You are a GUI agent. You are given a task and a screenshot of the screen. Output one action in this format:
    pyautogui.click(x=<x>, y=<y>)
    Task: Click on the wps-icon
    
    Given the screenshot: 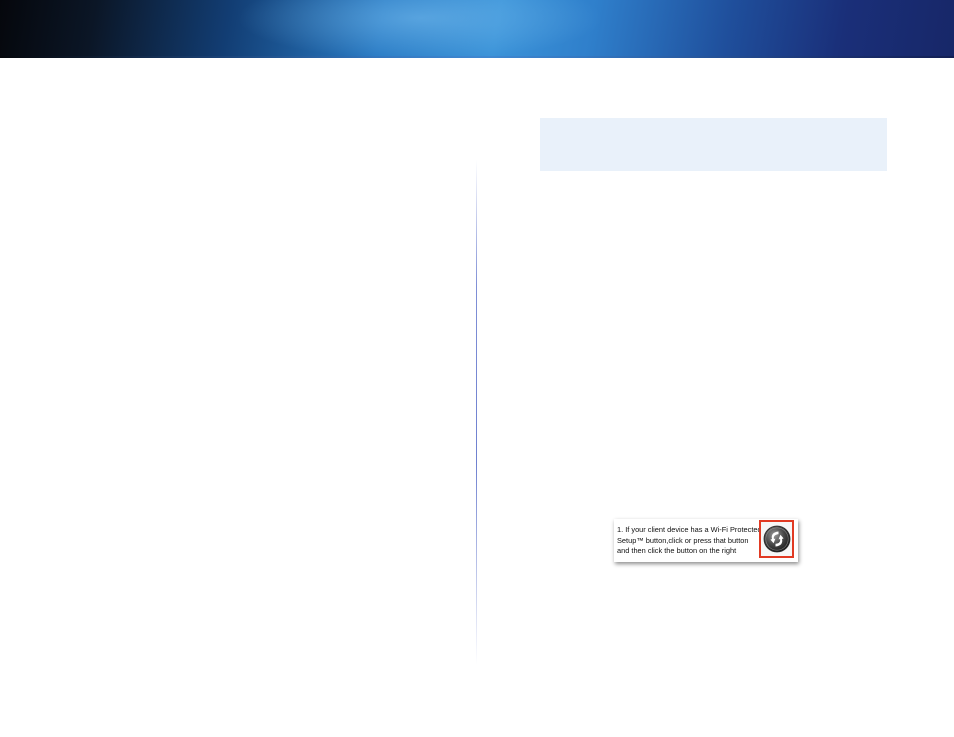 What is the action you would take?
    pyautogui.click(x=777, y=539)
    